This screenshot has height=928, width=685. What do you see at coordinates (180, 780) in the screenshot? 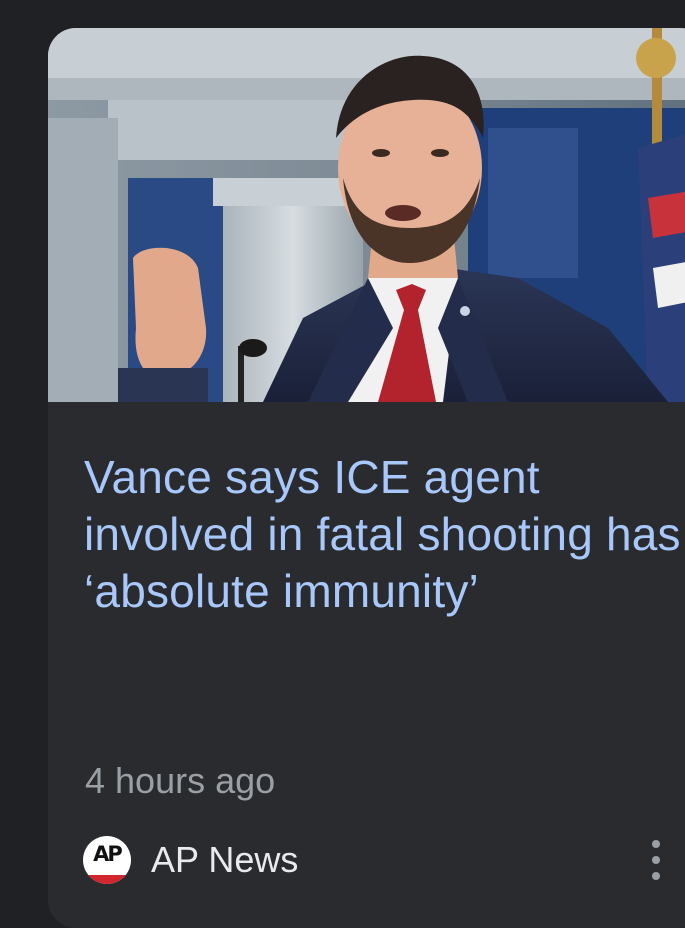
I see `published-time: 4 hours ago` at bounding box center [180, 780].